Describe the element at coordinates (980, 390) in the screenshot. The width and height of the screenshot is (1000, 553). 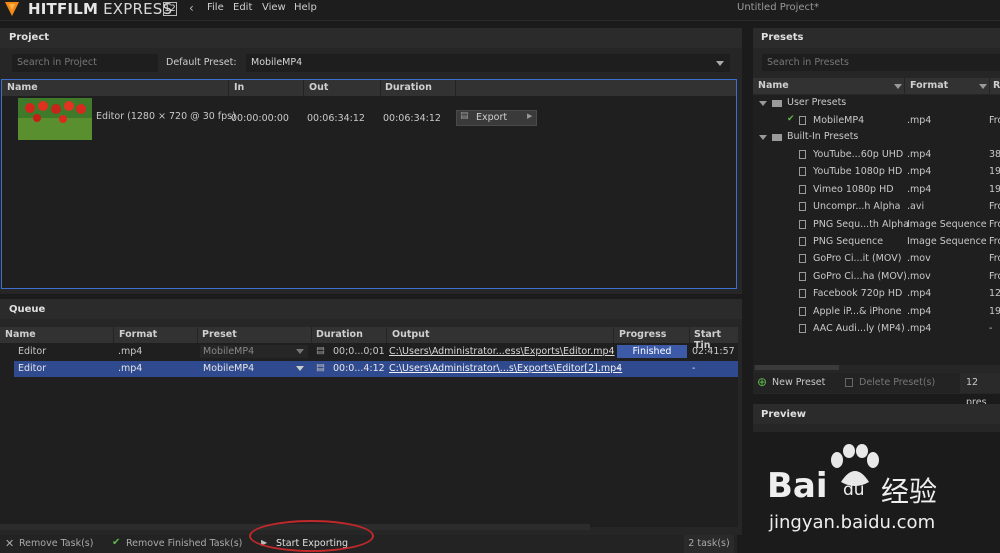
I see `preset-count: 12 pres` at that location.